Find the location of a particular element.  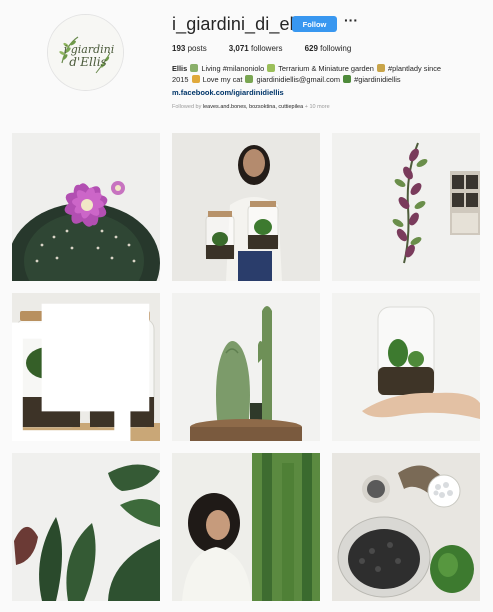

hand-terrarium-photo is located at coordinates (406, 367).